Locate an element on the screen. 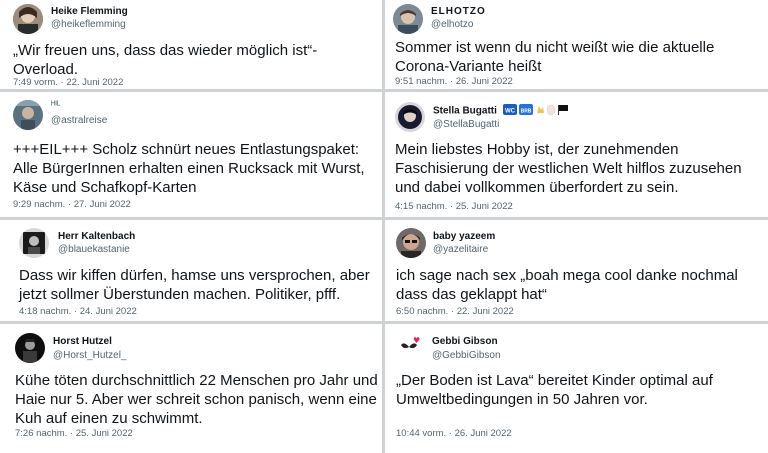 The height and width of the screenshot is (453, 768). brb-badge: BRB is located at coordinates (525, 112).